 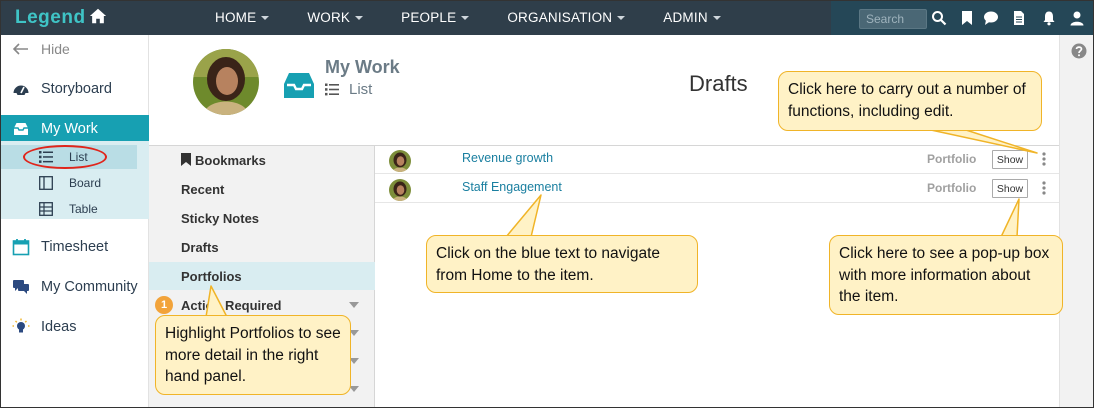 What do you see at coordinates (85, 183) in the screenshot?
I see `subnav-label: Board` at bounding box center [85, 183].